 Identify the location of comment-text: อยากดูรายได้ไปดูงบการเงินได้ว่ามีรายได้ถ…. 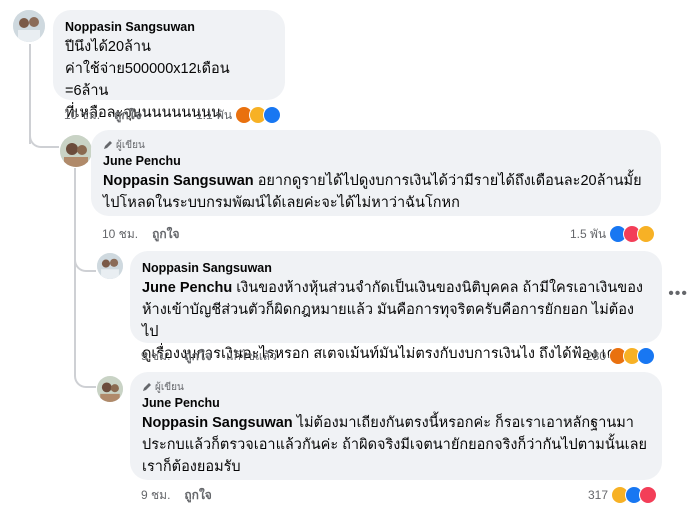
(447, 181).